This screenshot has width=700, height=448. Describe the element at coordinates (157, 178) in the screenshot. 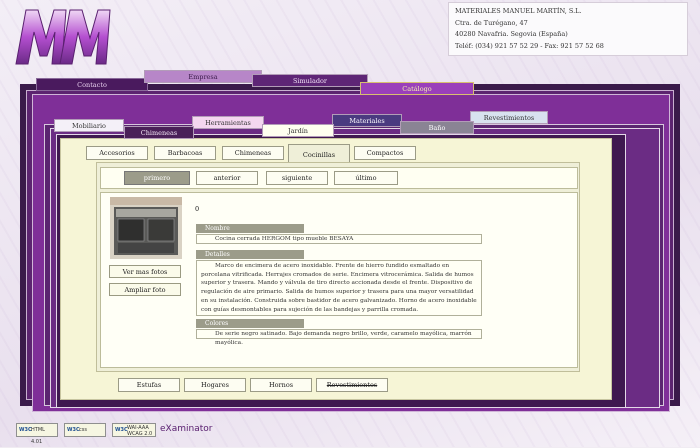

I see `pager-first-button: primero` at that location.